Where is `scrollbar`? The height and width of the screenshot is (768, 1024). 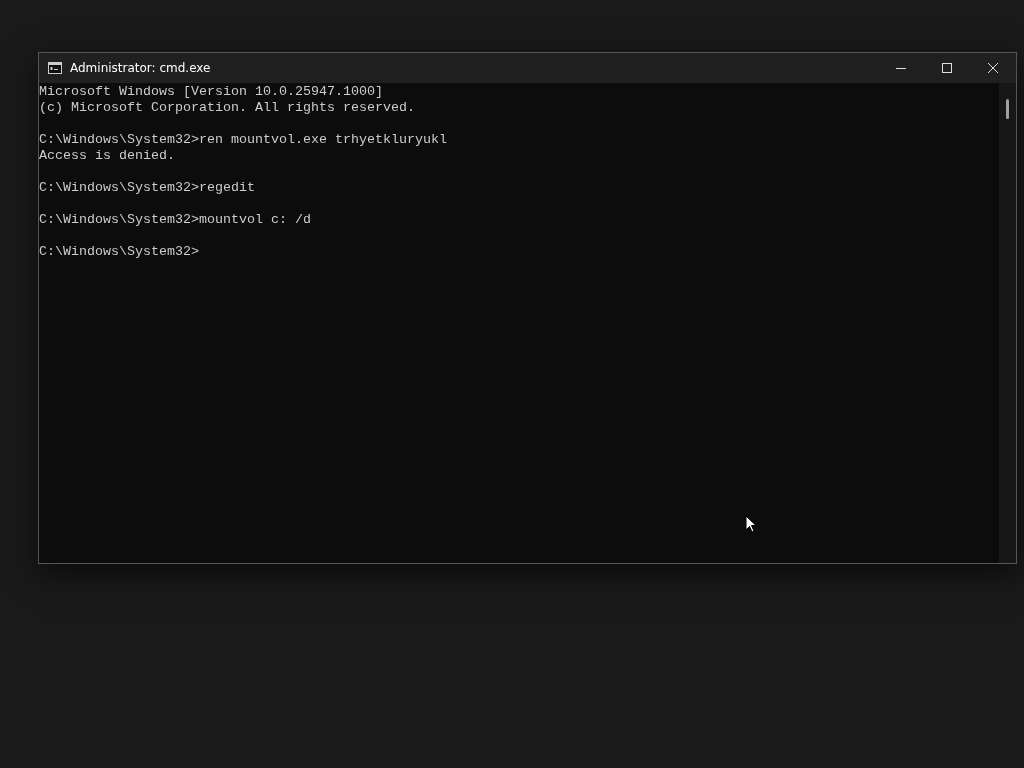
scrollbar is located at coordinates (1007, 323).